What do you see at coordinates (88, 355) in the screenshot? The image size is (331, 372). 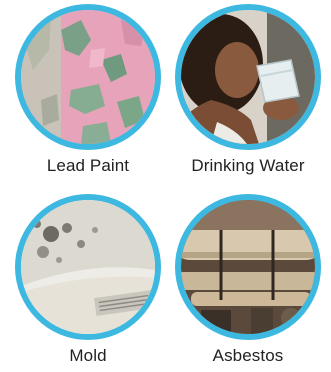 I see `tile-label: Mold` at bounding box center [88, 355].